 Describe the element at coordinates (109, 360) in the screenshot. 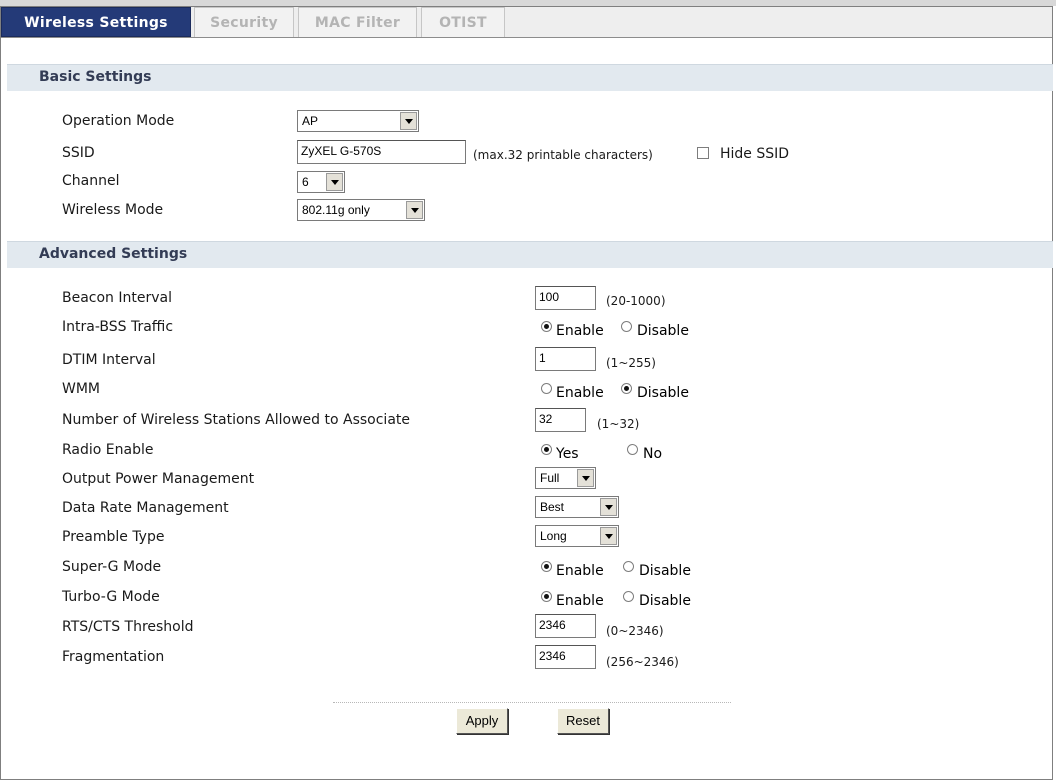

I see `dtim-interval-label: DTIM Interval` at that location.